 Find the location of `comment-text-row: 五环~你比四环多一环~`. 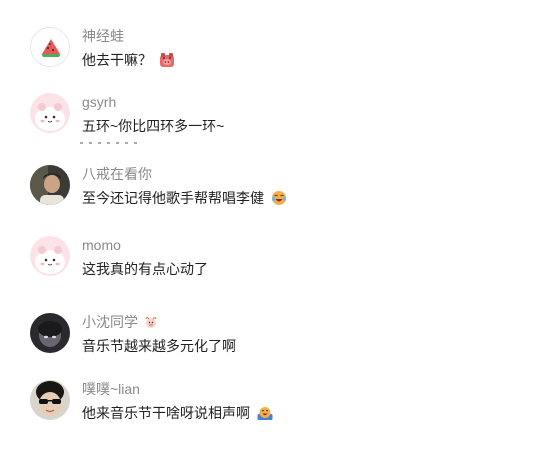

comment-text-row: 五环~你比四环多一环~ is located at coordinates (153, 126).